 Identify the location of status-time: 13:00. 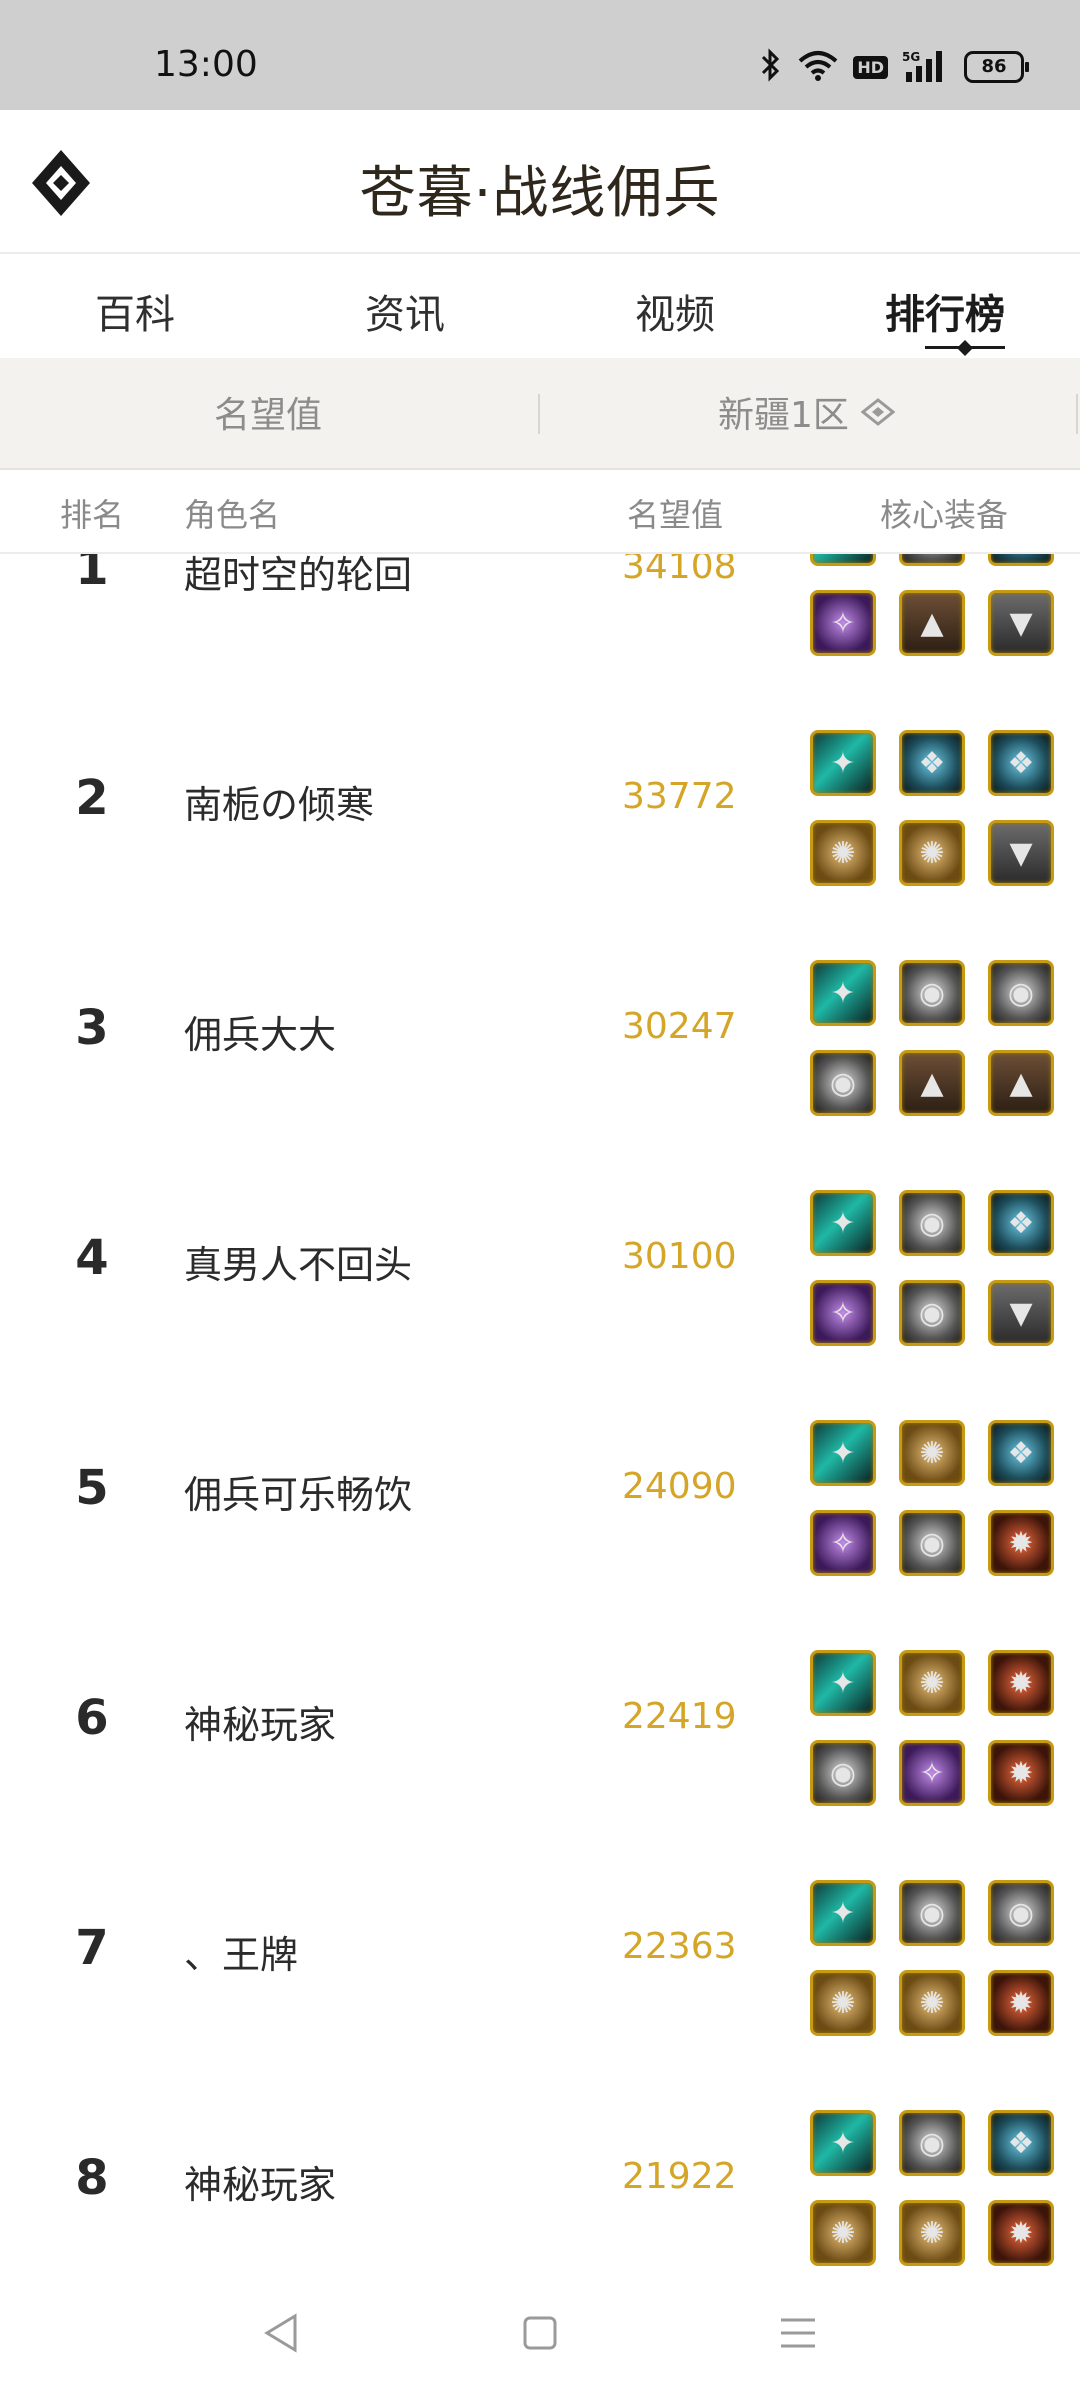
(206, 64).